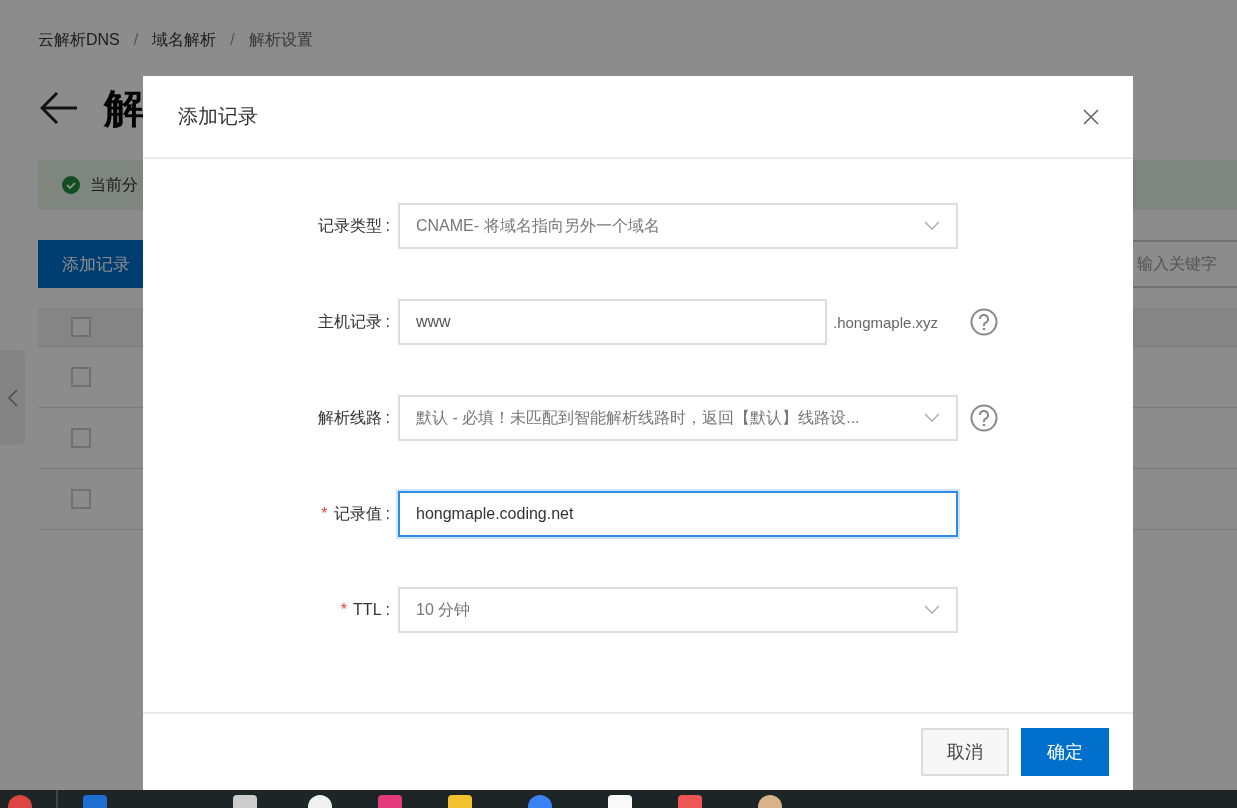 The width and height of the screenshot is (1237, 808). What do you see at coordinates (678, 610) in the screenshot?
I see `select-field: 10 分钟` at bounding box center [678, 610].